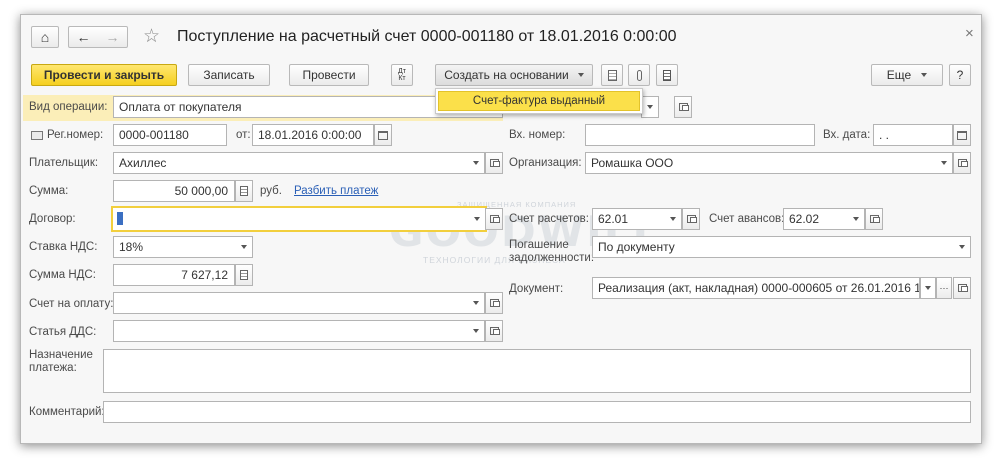 This screenshot has height=464, width=1000. I want to click on debt-repay-value: По документу, so click(636, 247).